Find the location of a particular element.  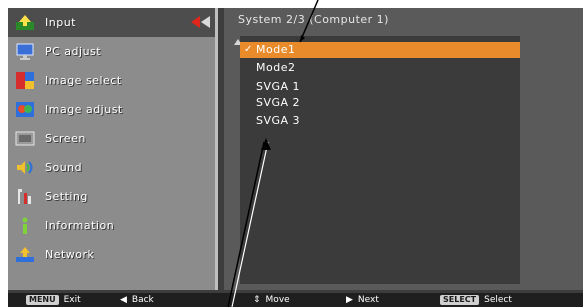

menu-item-information: Information is located at coordinates (111, 225).